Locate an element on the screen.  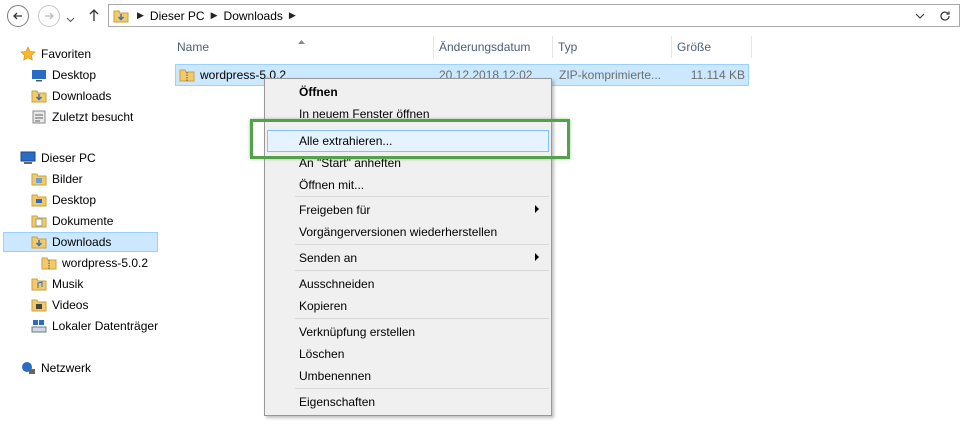
refresh-icon is located at coordinates (945, 16).